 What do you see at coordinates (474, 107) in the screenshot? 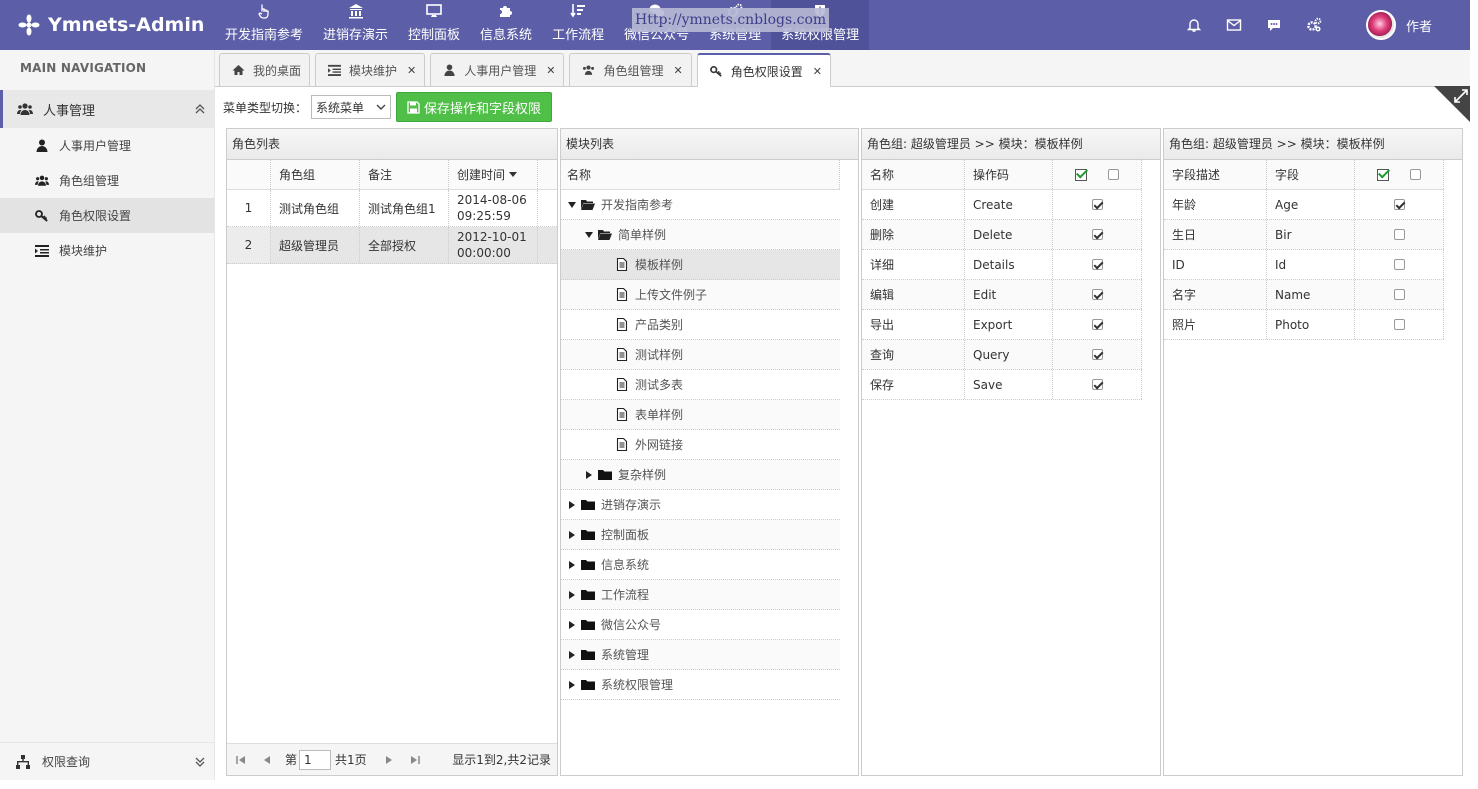
I see `save-permissions-button: 保存操作和字段权限` at bounding box center [474, 107].